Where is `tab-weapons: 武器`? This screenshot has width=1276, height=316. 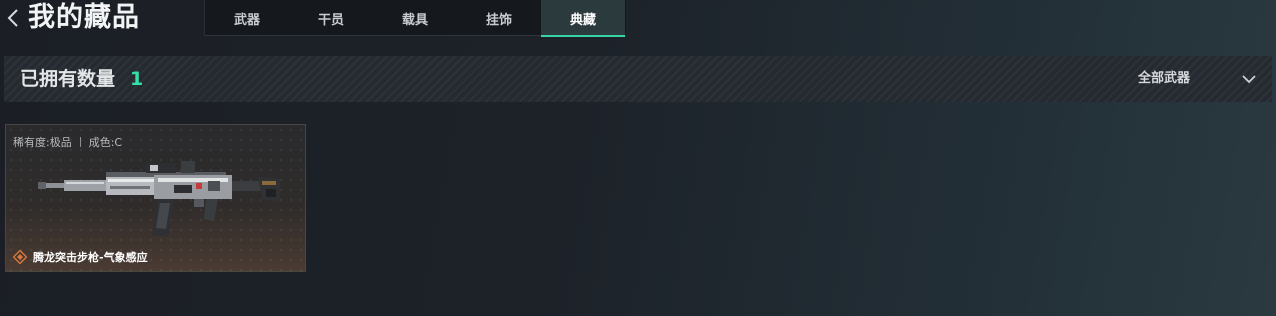
tab-weapons: 武器 is located at coordinates (247, 18).